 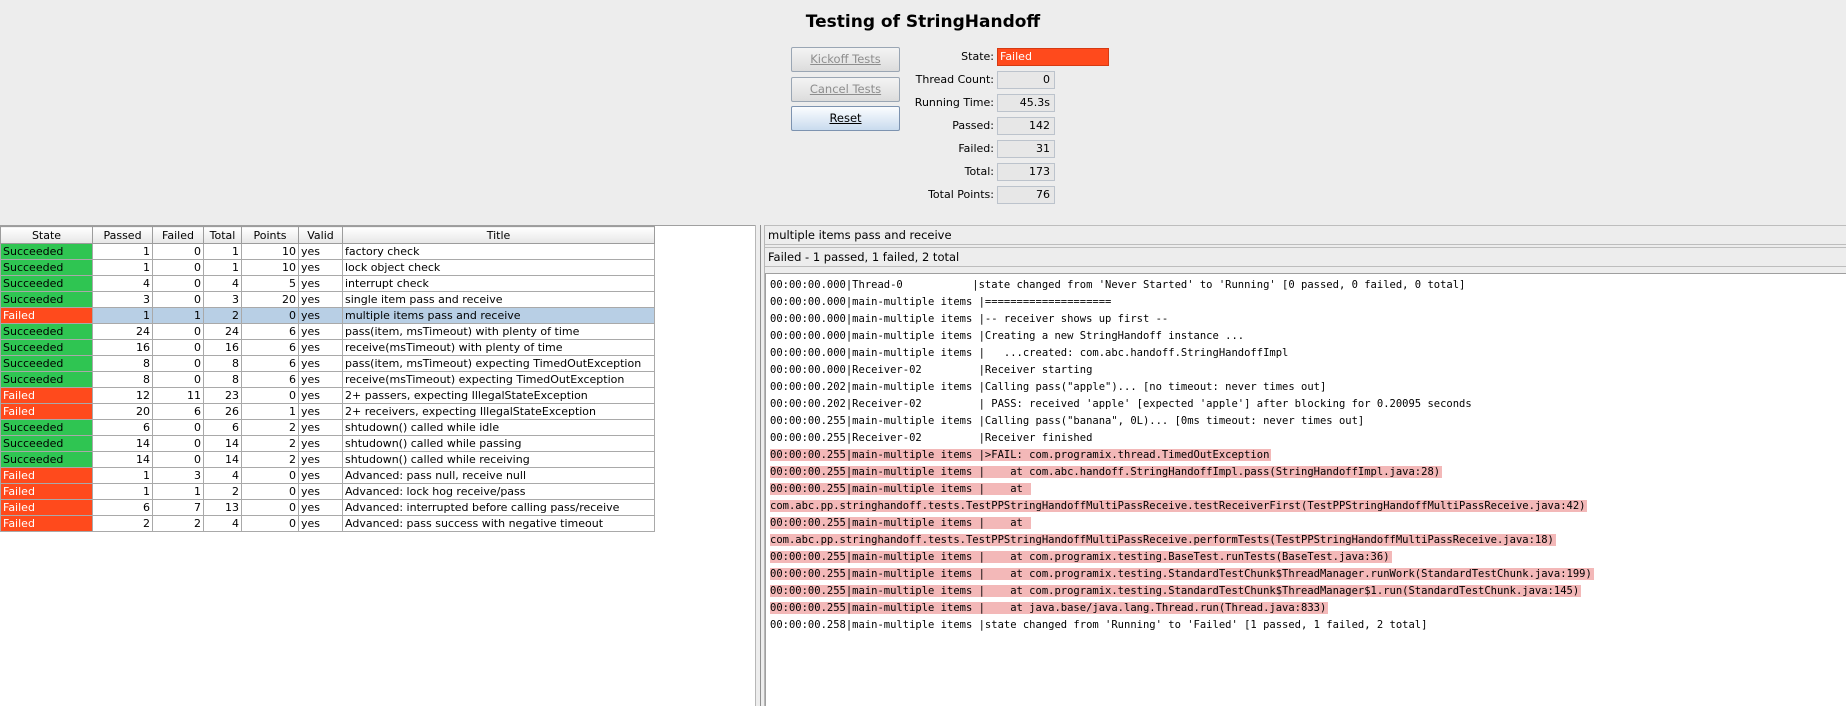 What do you see at coordinates (1026, 80) in the screenshot?
I see `stat-value: 0` at bounding box center [1026, 80].